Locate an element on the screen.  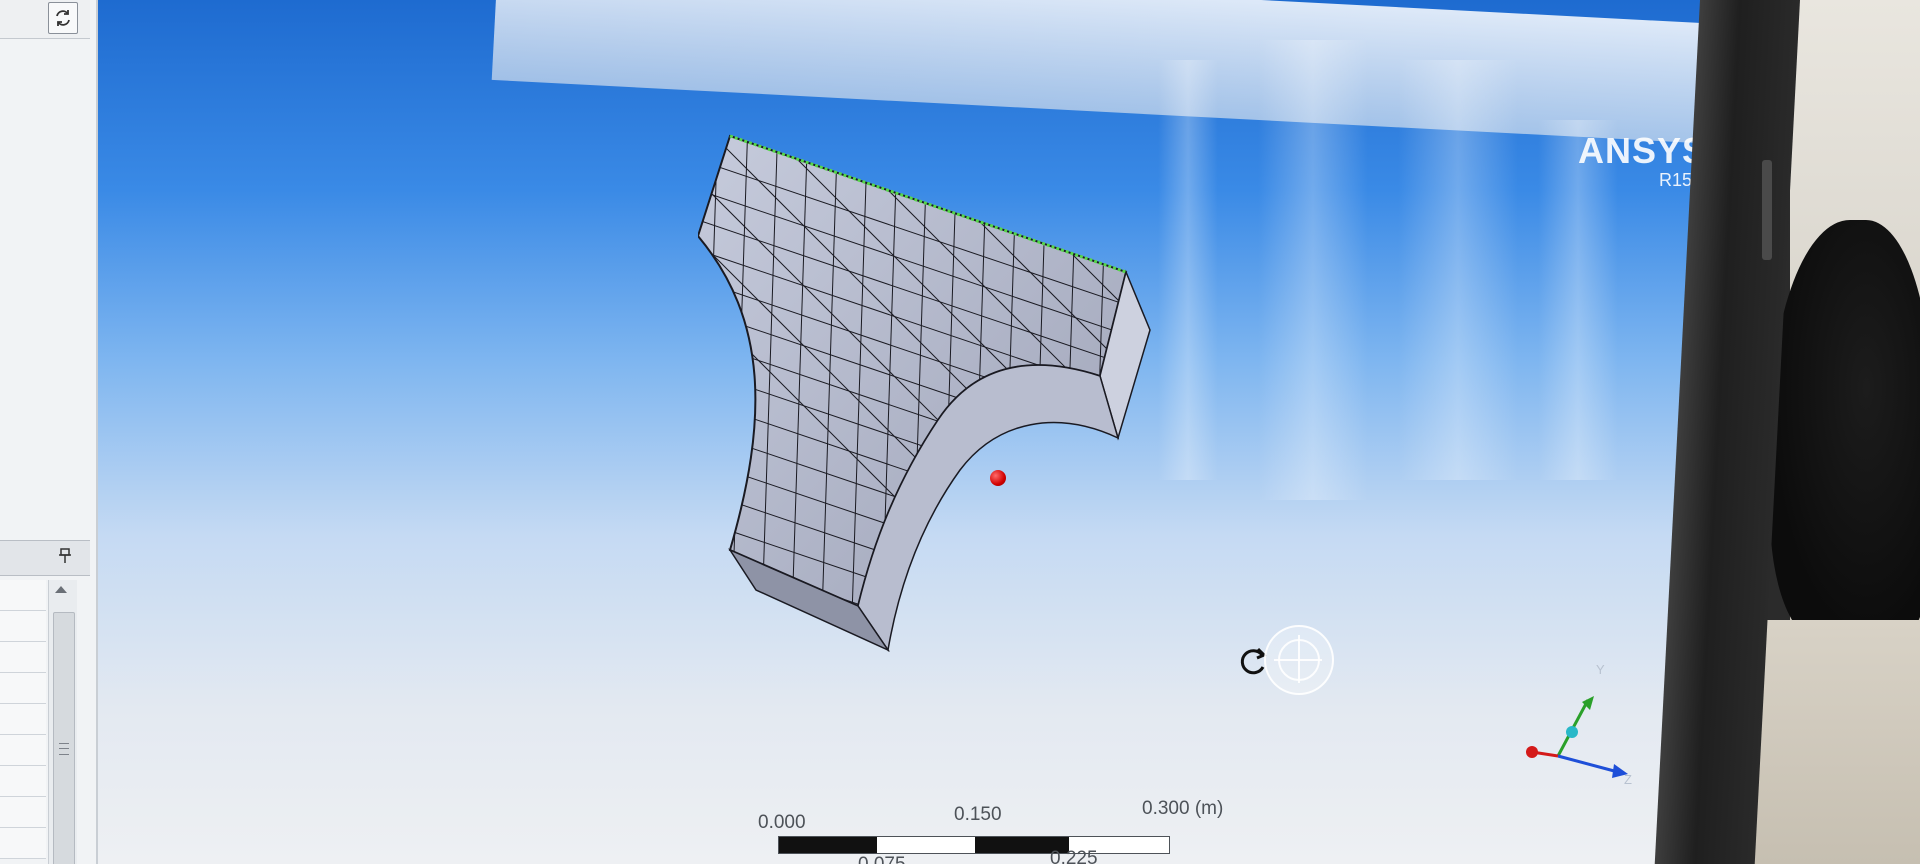
left-panel-toolbar is located at coordinates (45, 19).